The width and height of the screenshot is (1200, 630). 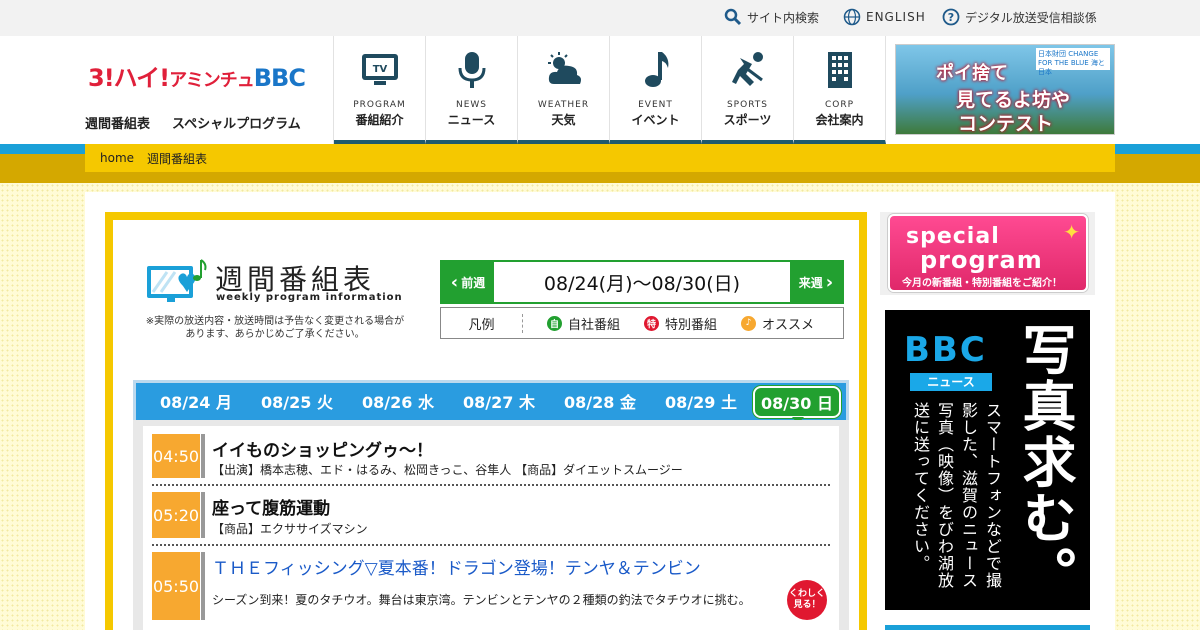 What do you see at coordinates (839, 70) in the screenshot?
I see `building-icon` at bounding box center [839, 70].